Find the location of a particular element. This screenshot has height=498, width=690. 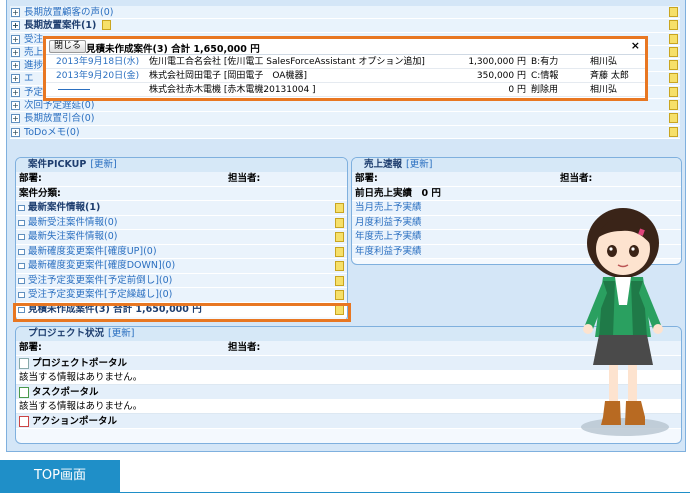

close-icon: × is located at coordinates (635, 45).